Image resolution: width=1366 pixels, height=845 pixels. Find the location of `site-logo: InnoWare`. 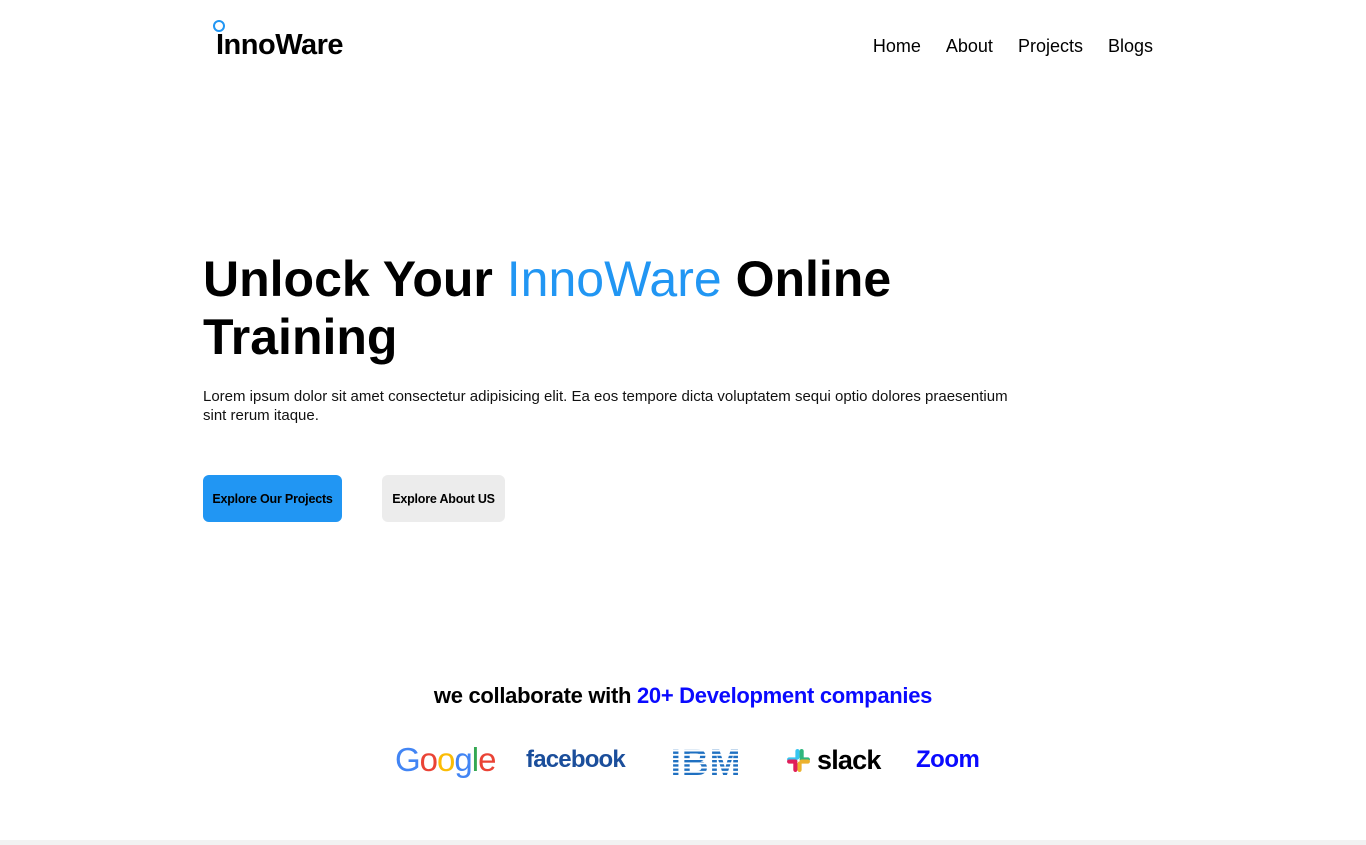

site-logo: InnoWare is located at coordinates (278, 40).